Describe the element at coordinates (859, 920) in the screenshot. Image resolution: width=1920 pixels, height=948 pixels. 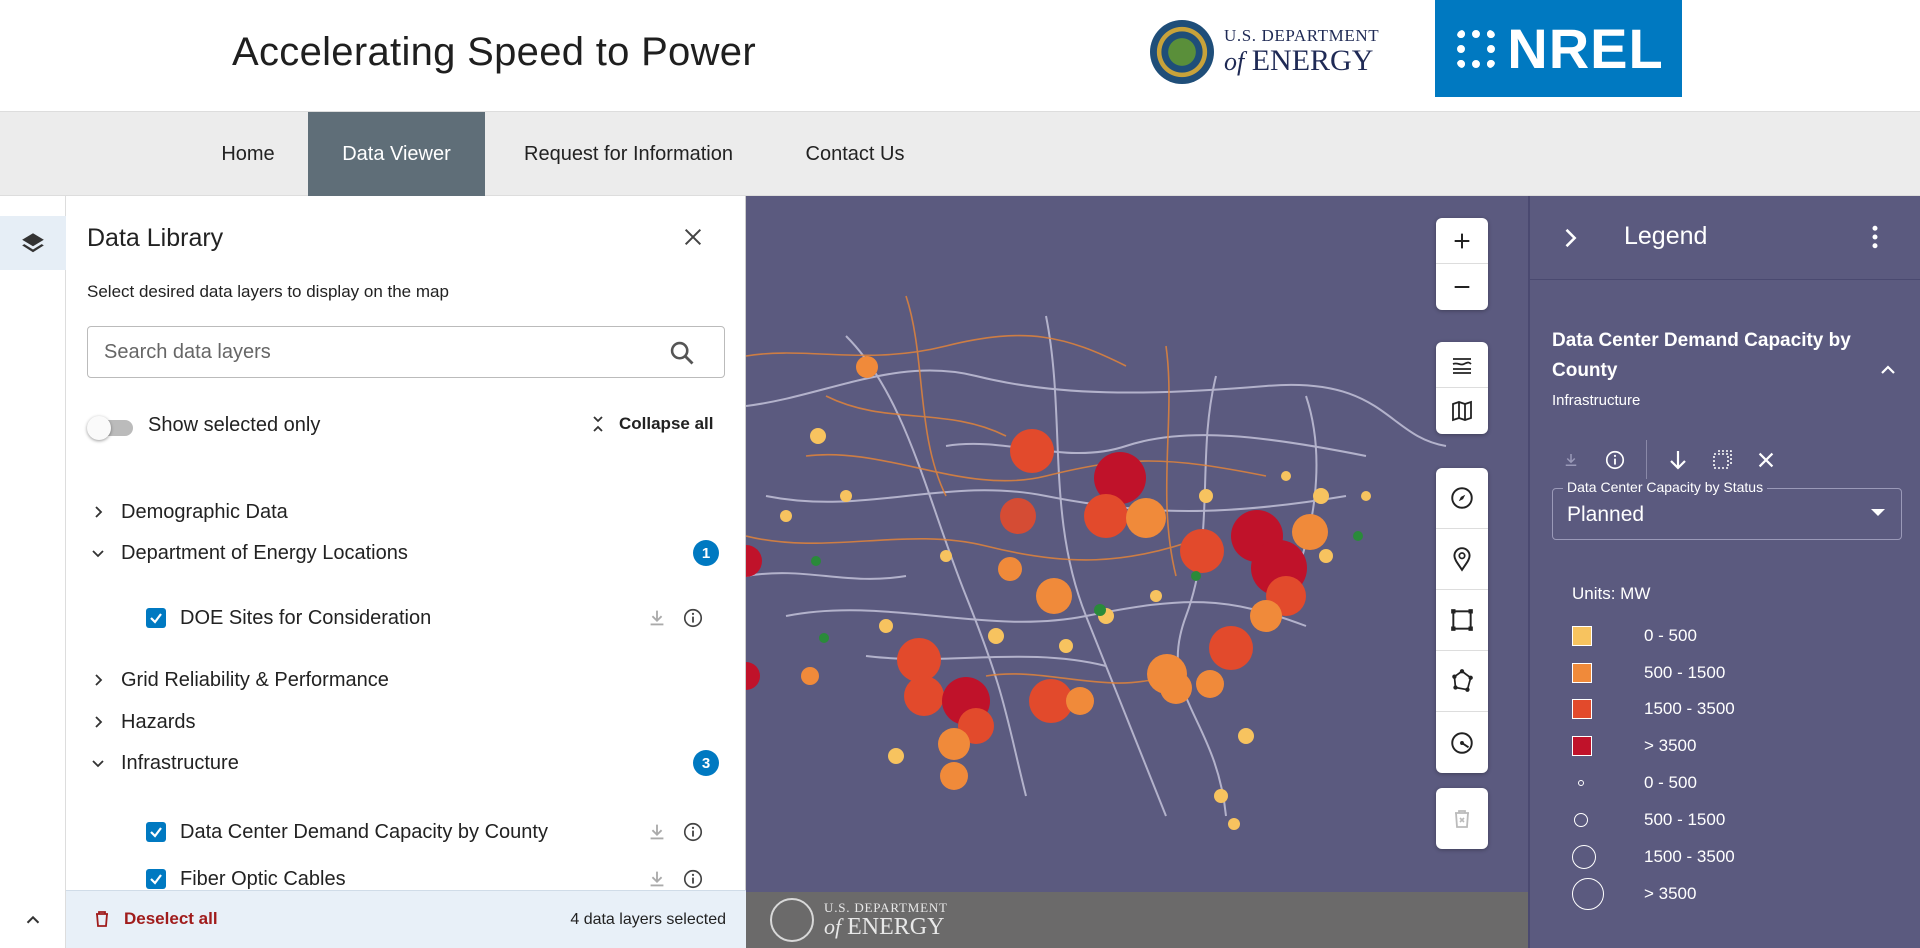
I see `map-footer-doe-logo: U.S. DEPARTMENT of ENERGY` at that location.